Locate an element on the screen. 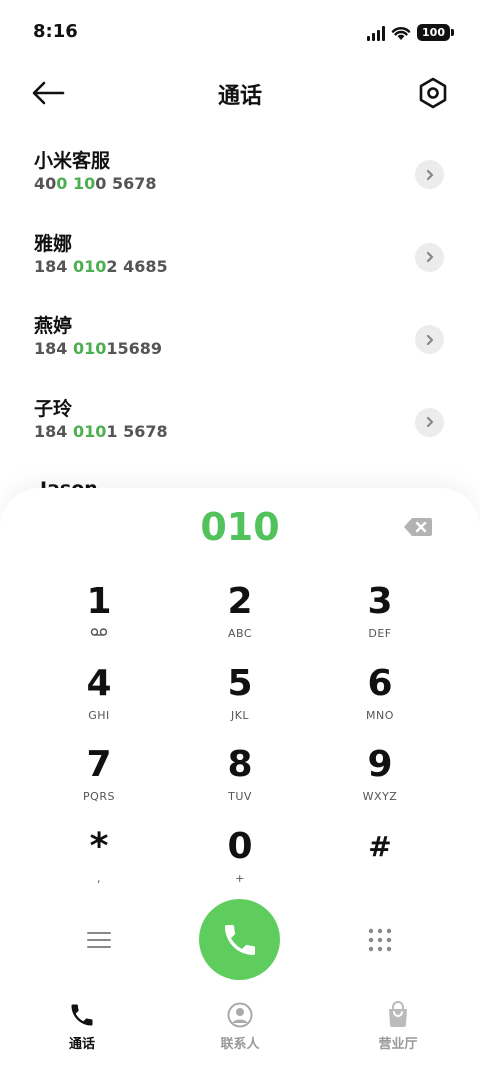  tab-calls: 通话 is located at coordinates (82, 1026).